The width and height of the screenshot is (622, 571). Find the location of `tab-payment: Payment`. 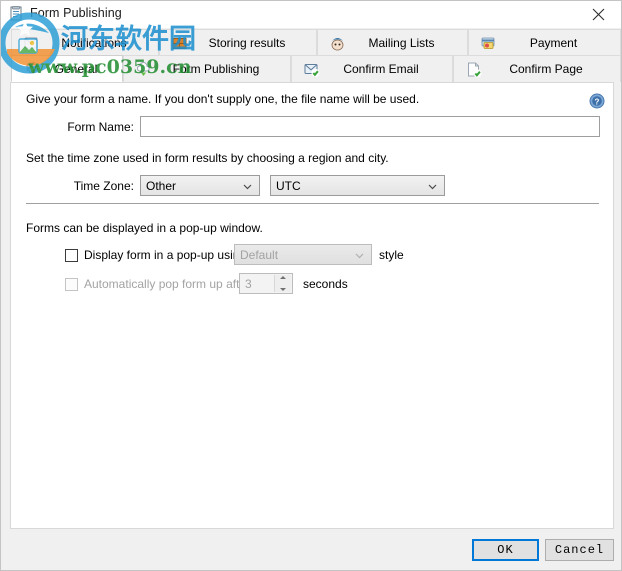

tab-payment: Payment is located at coordinates (544, 42).